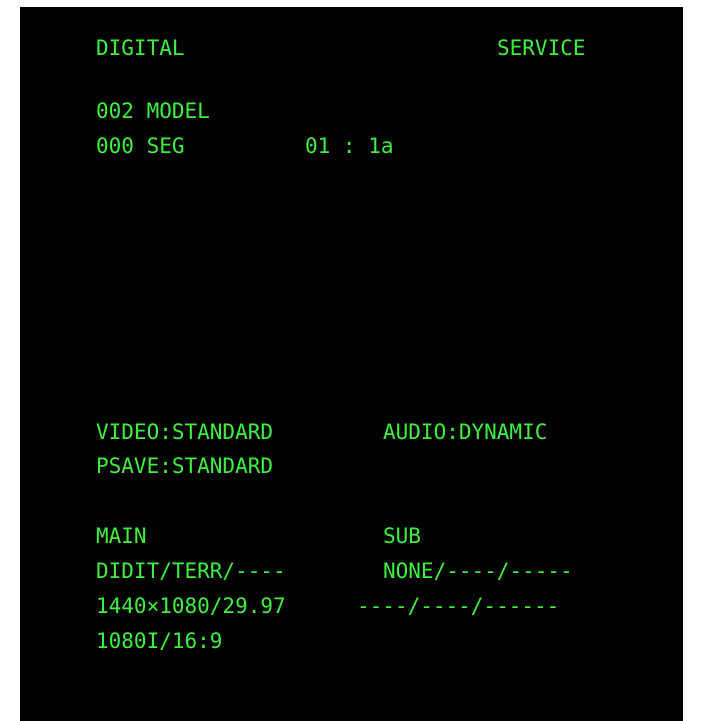 This screenshot has width=705, height=721. Describe the element at coordinates (478, 571) in the screenshot. I see `sub-source: NONE/----/-----` at that location.